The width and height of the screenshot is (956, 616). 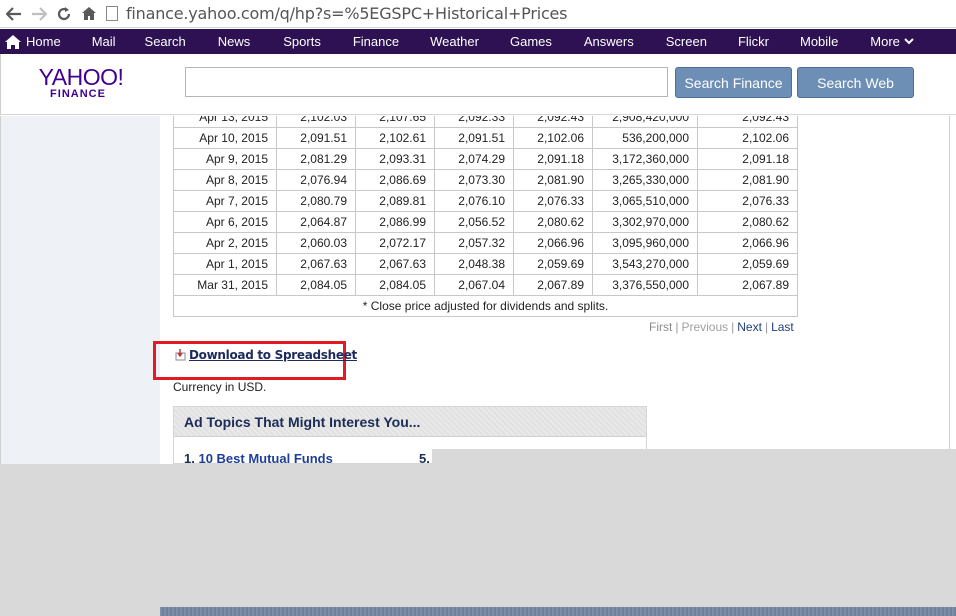 What do you see at coordinates (474, 180) in the screenshot?
I see `table-cell: 2,073.30` at bounding box center [474, 180].